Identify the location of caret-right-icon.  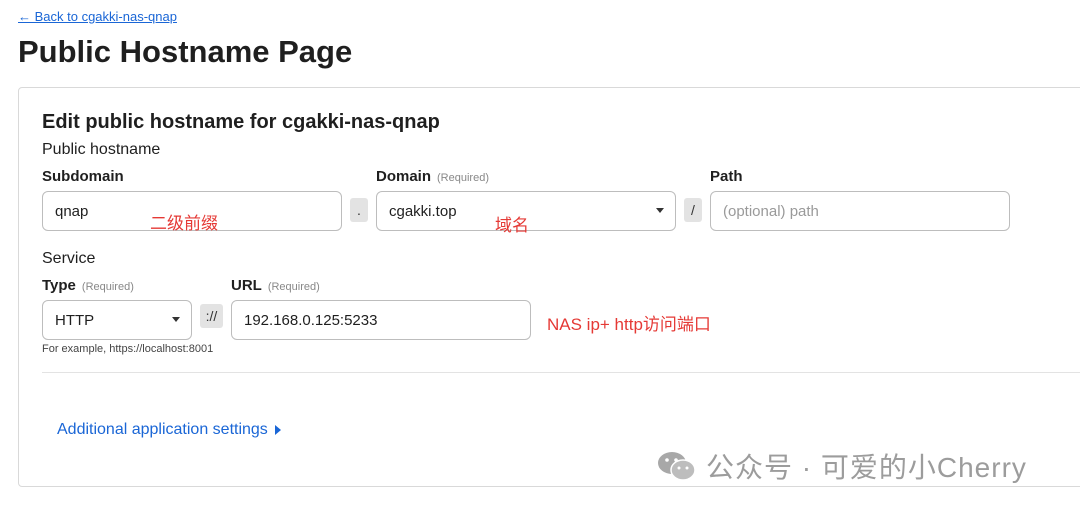
(277, 430).